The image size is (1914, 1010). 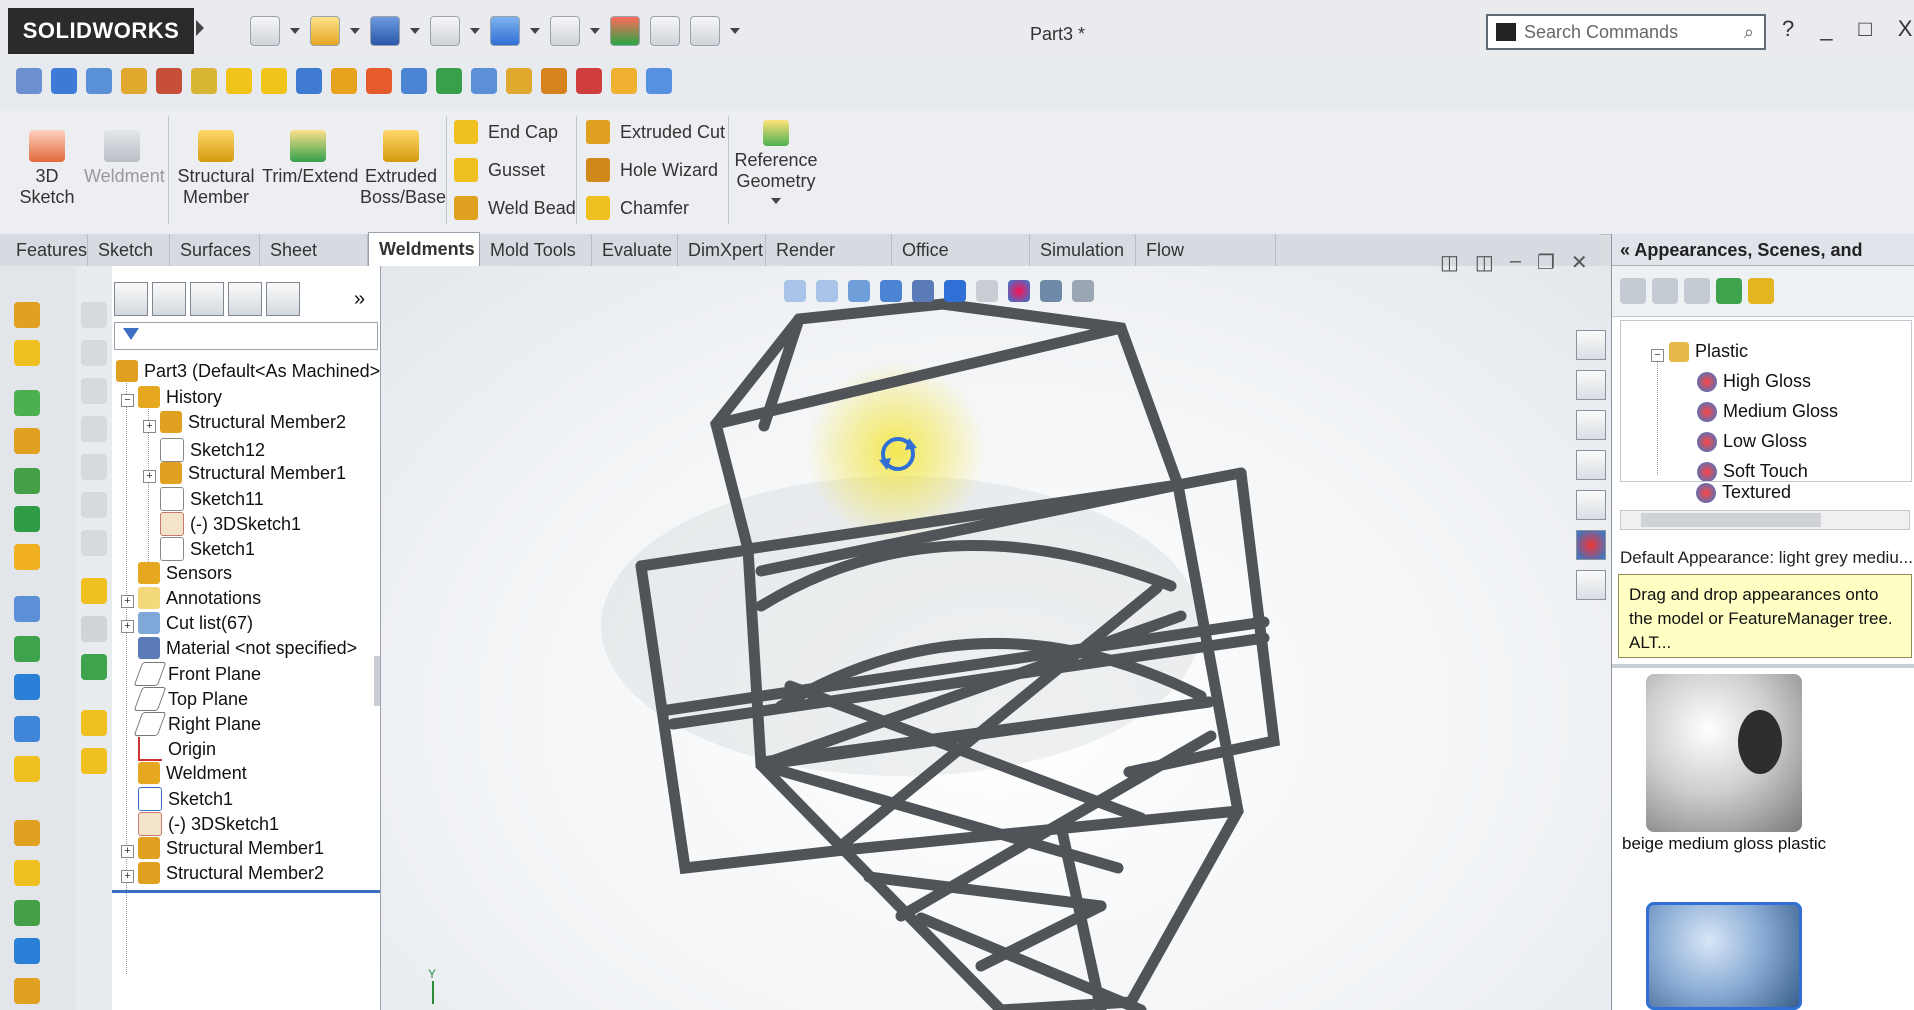 What do you see at coordinates (199, 598) in the screenshot?
I see `tree-item: Annotations` at bounding box center [199, 598].